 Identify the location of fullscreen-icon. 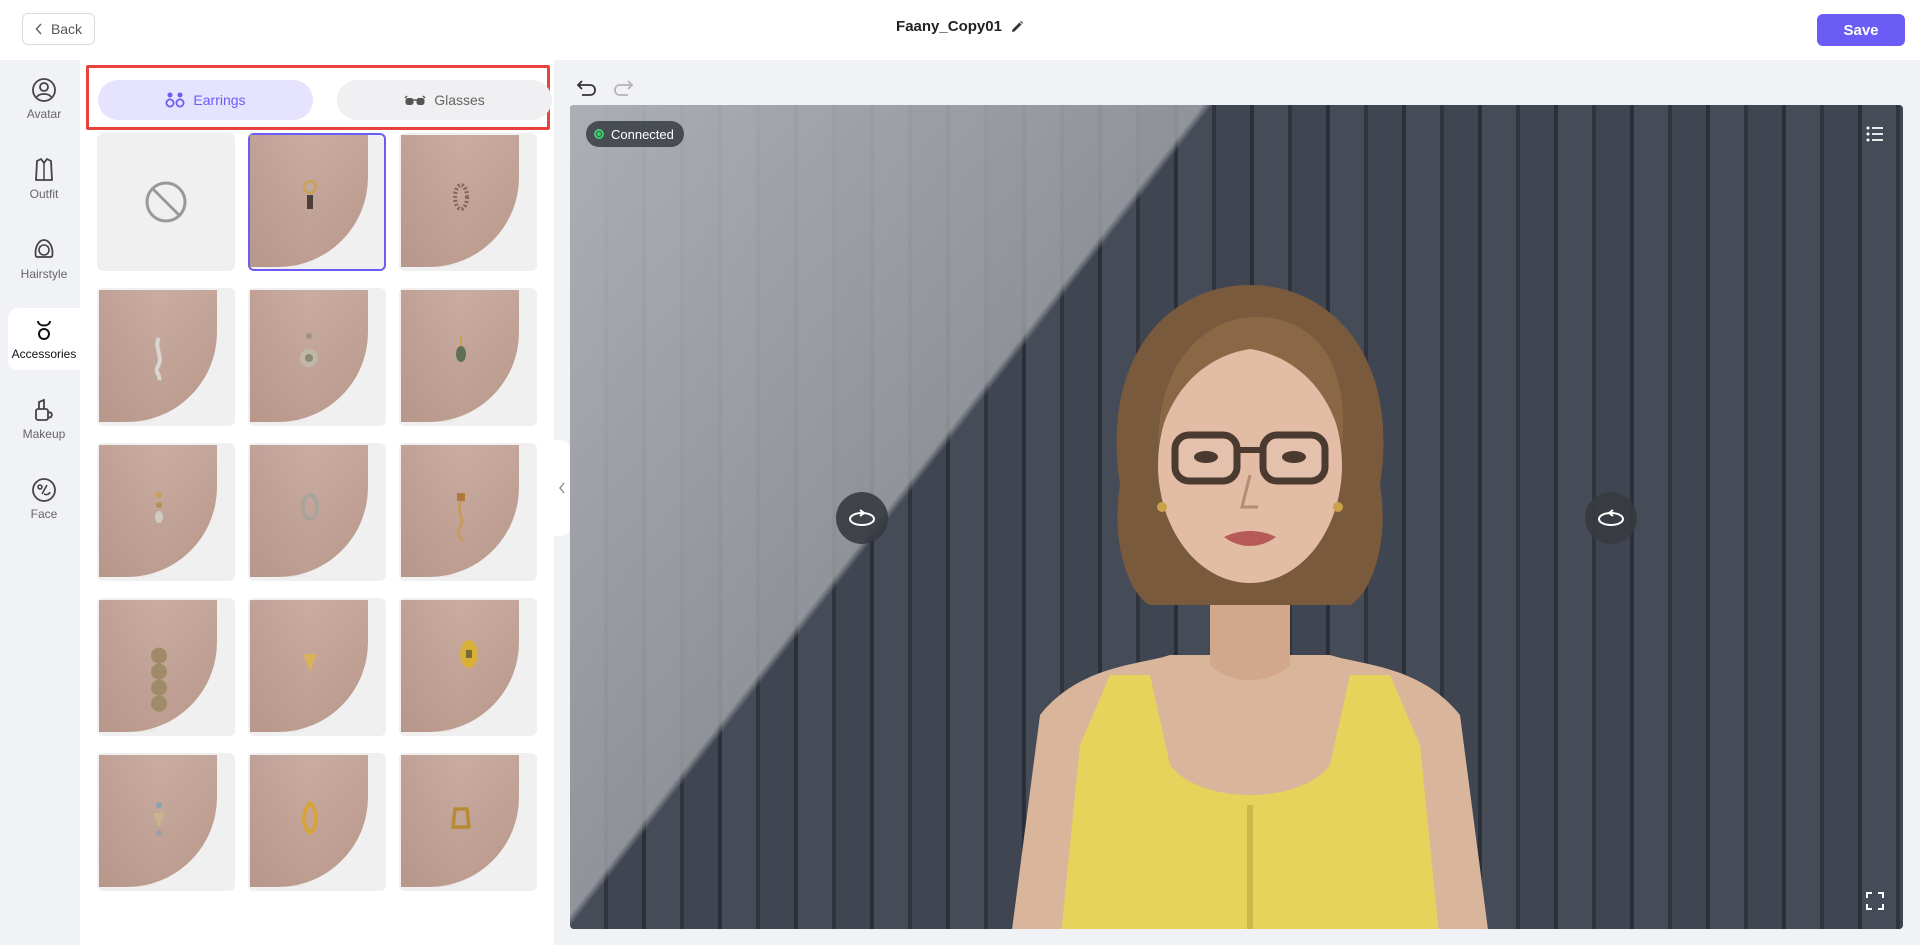
(1875, 901).